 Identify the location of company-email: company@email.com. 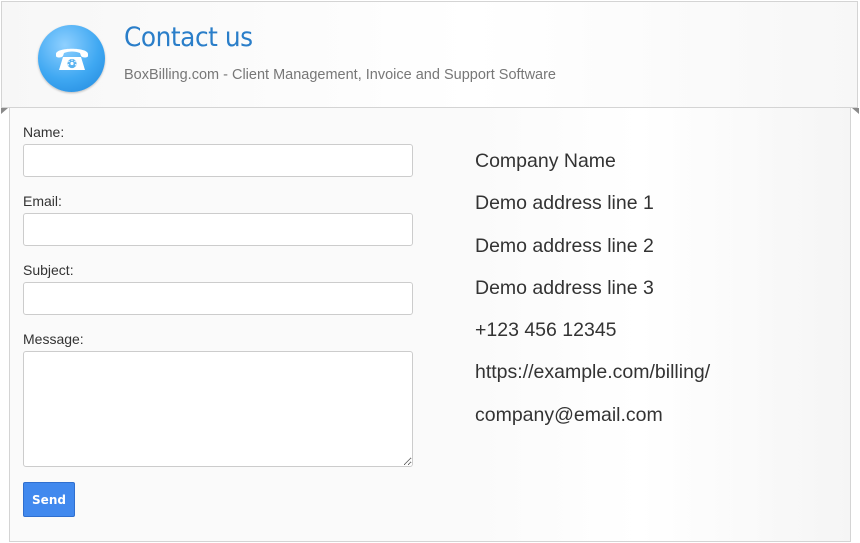
(569, 414).